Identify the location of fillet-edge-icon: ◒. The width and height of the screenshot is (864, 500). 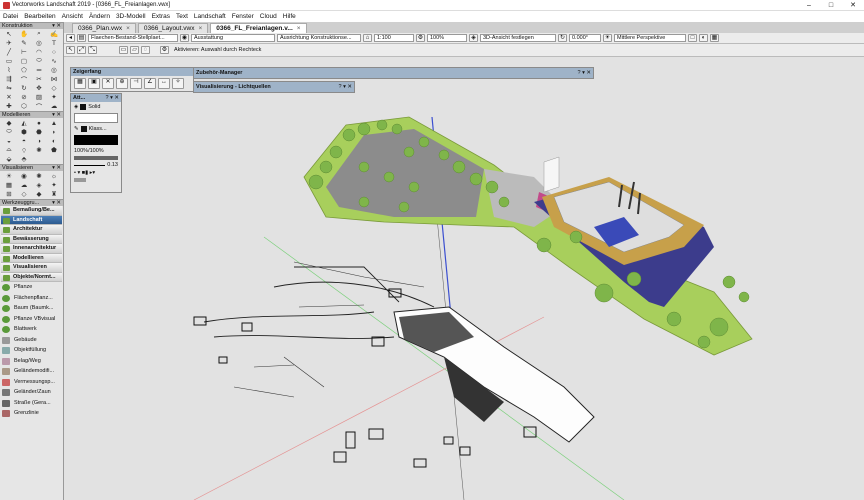
(9, 141).